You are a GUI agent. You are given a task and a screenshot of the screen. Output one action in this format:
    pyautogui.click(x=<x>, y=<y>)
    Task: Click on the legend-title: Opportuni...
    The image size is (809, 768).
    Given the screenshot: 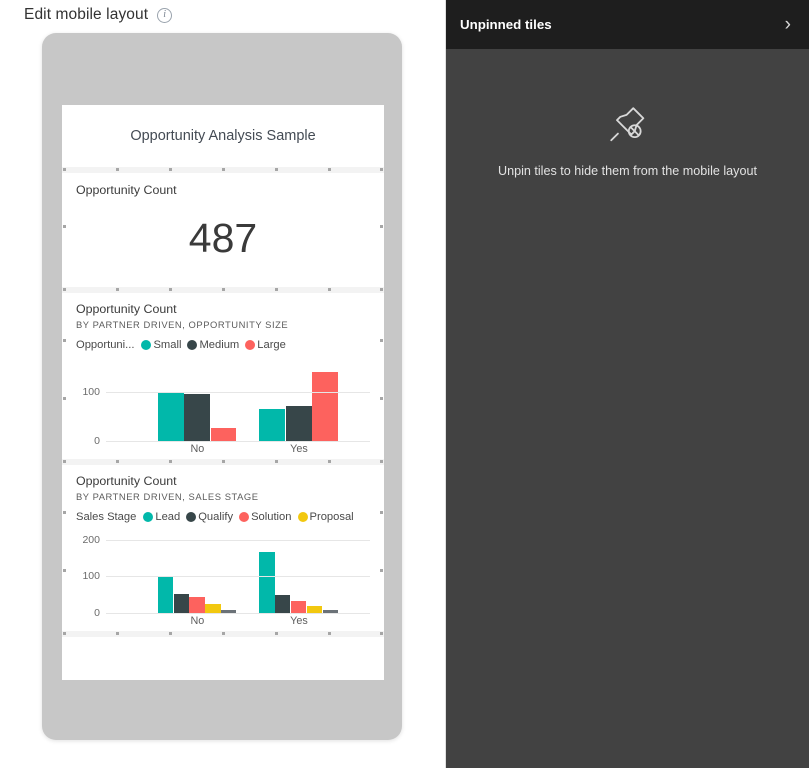 What is the action you would take?
    pyautogui.click(x=105, y=344)
    